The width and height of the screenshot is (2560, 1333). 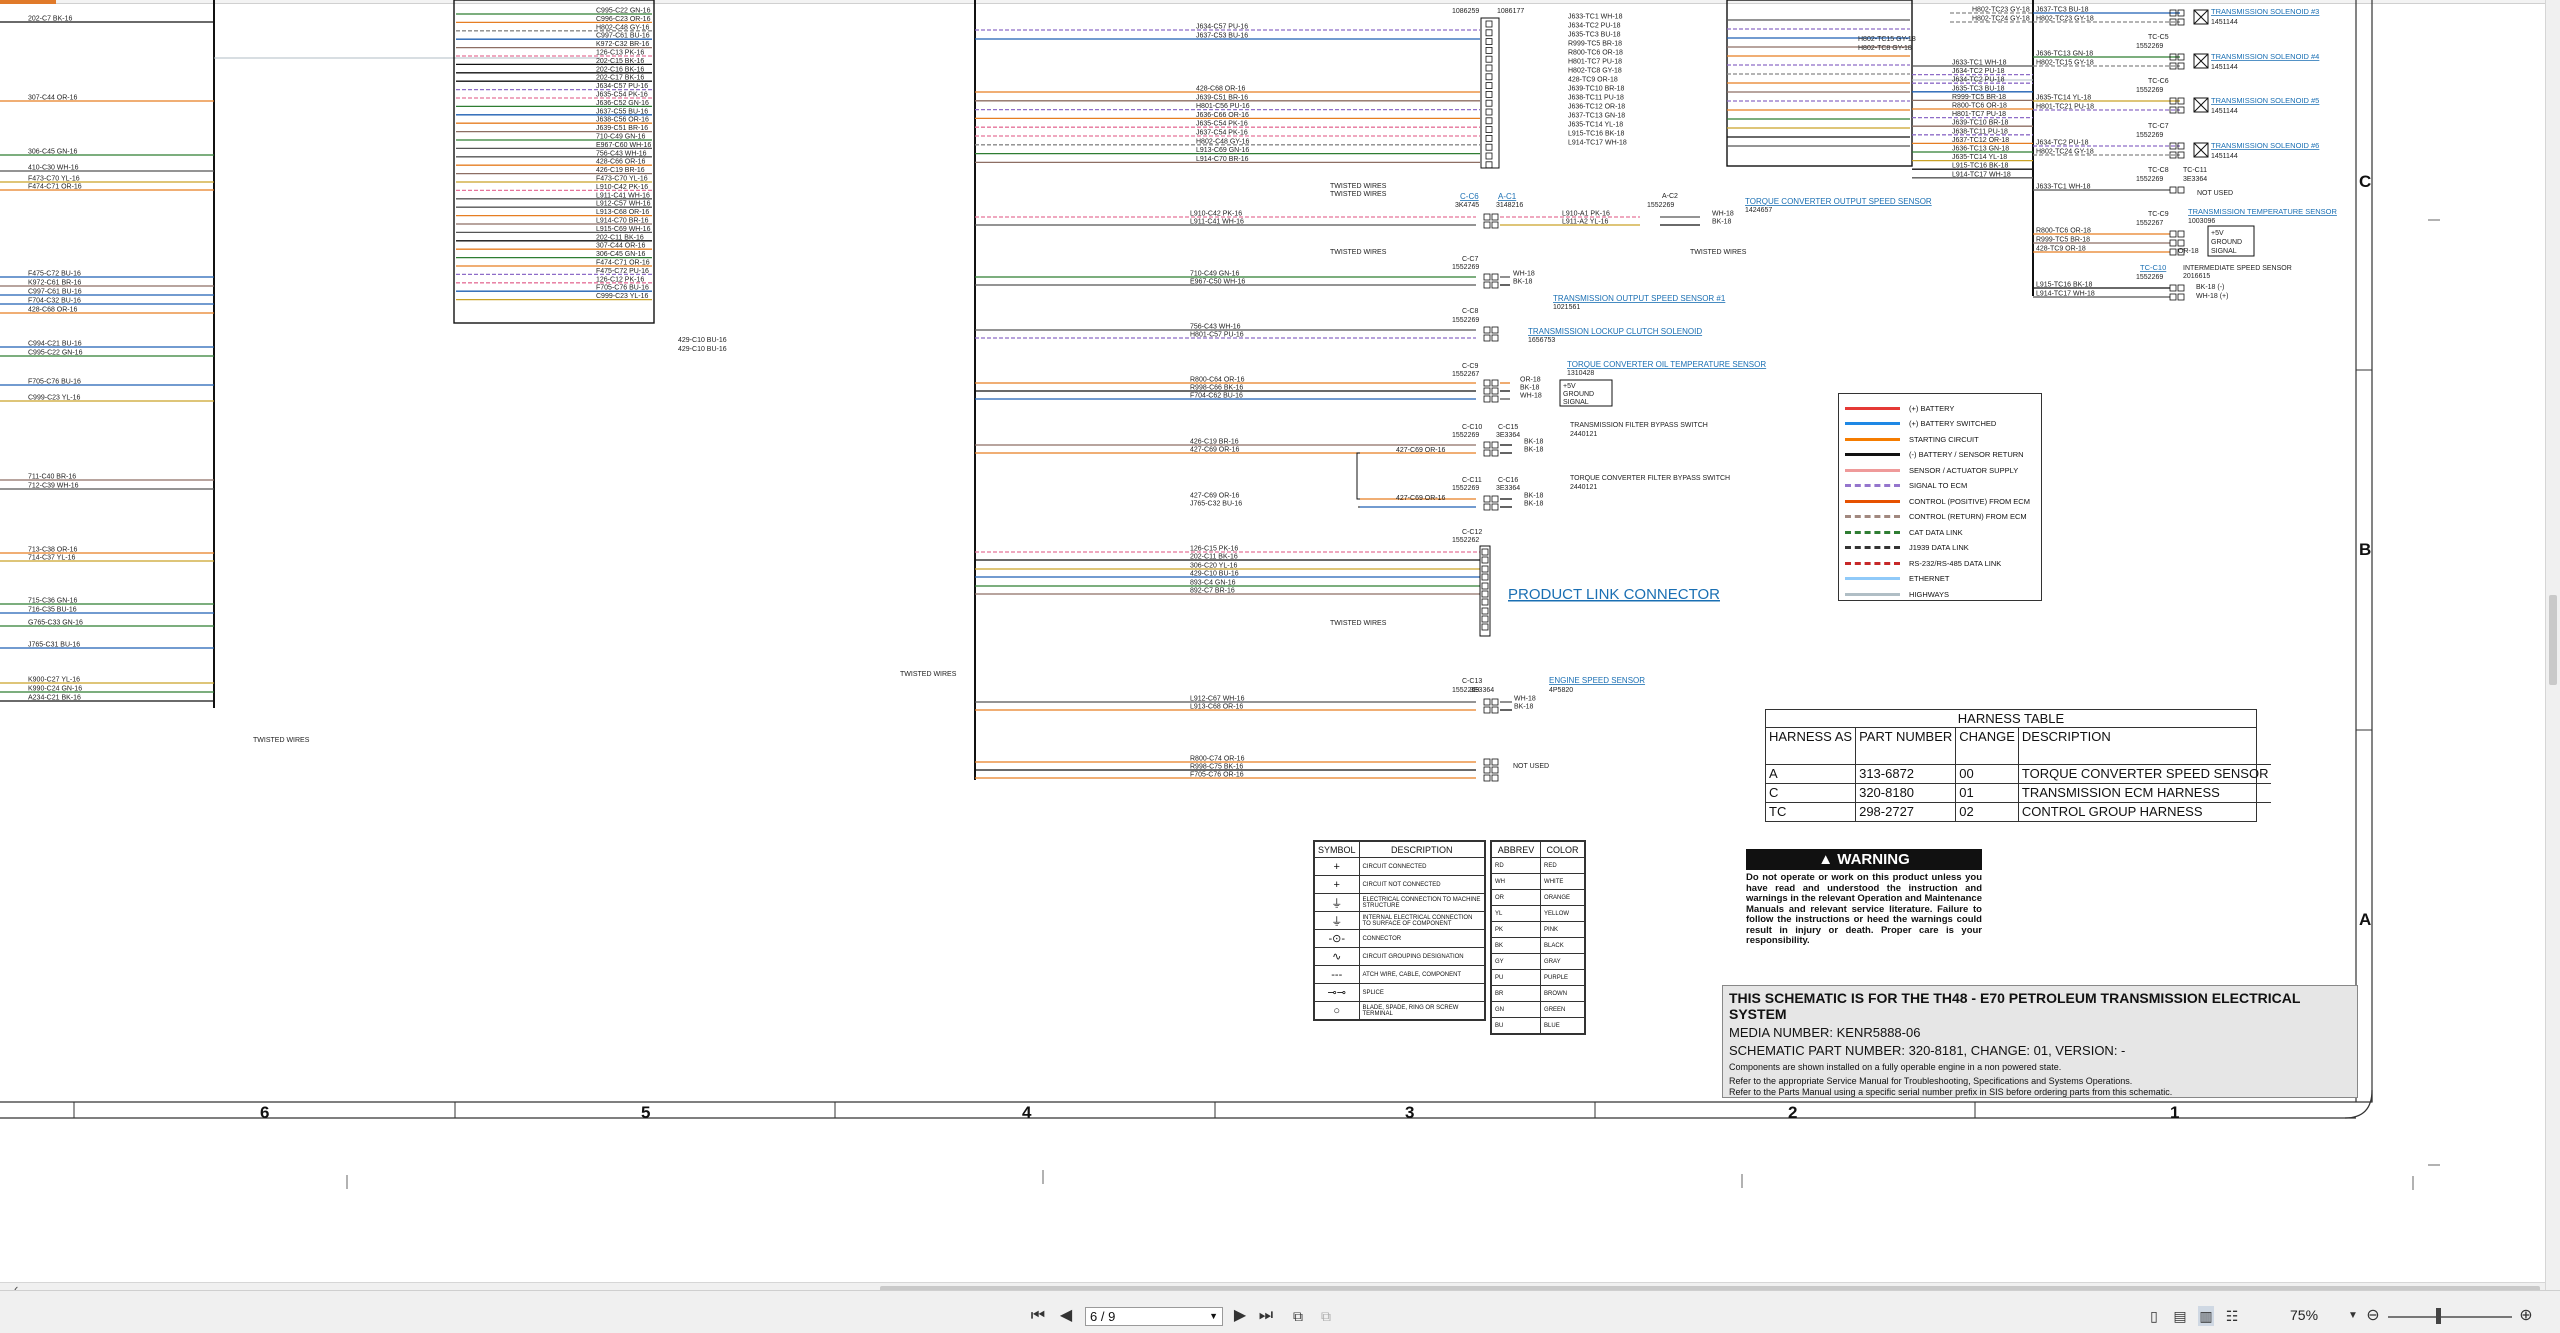 I want to click on connector-c-c6-part: 3K4745, so click(x=1467, y=205).